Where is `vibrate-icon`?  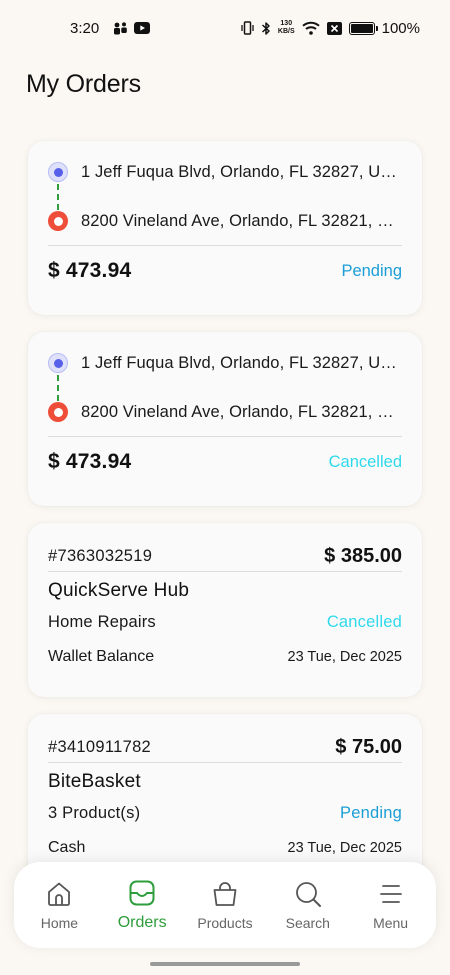
vibrate-icon is located at coordinates (247, 28).